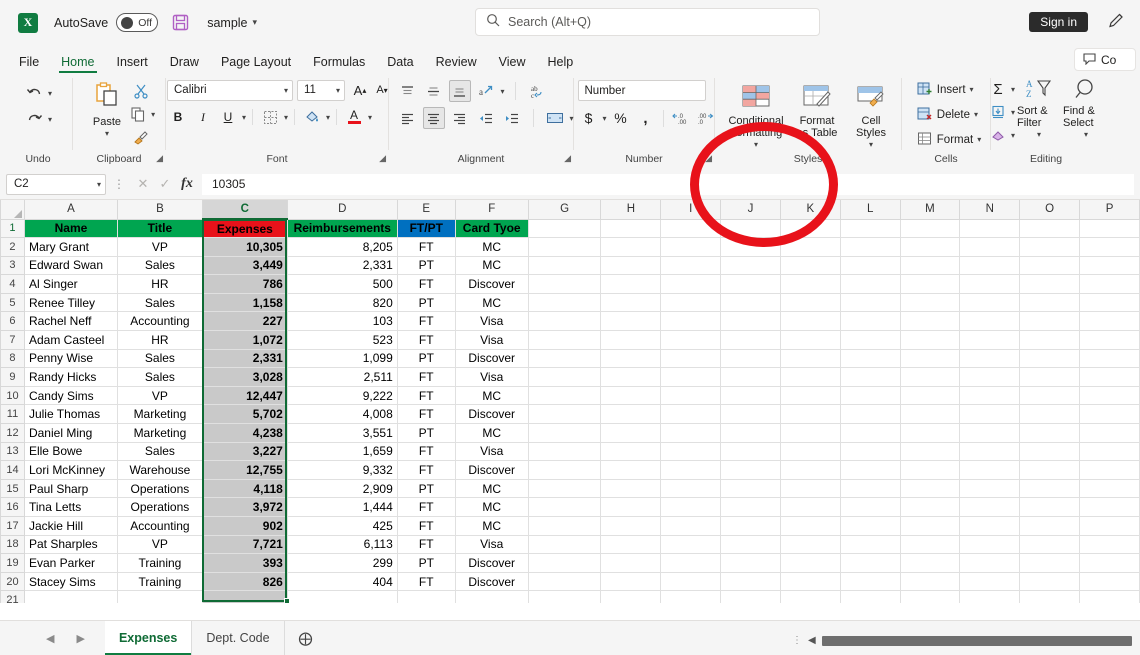 The height and width of the screenshot is (655, 1140). What do you see at coordinates (426, 229) in the screenshot?
I see `header-cell-ftpt: FT/PT` at bounding box center [426, 229].